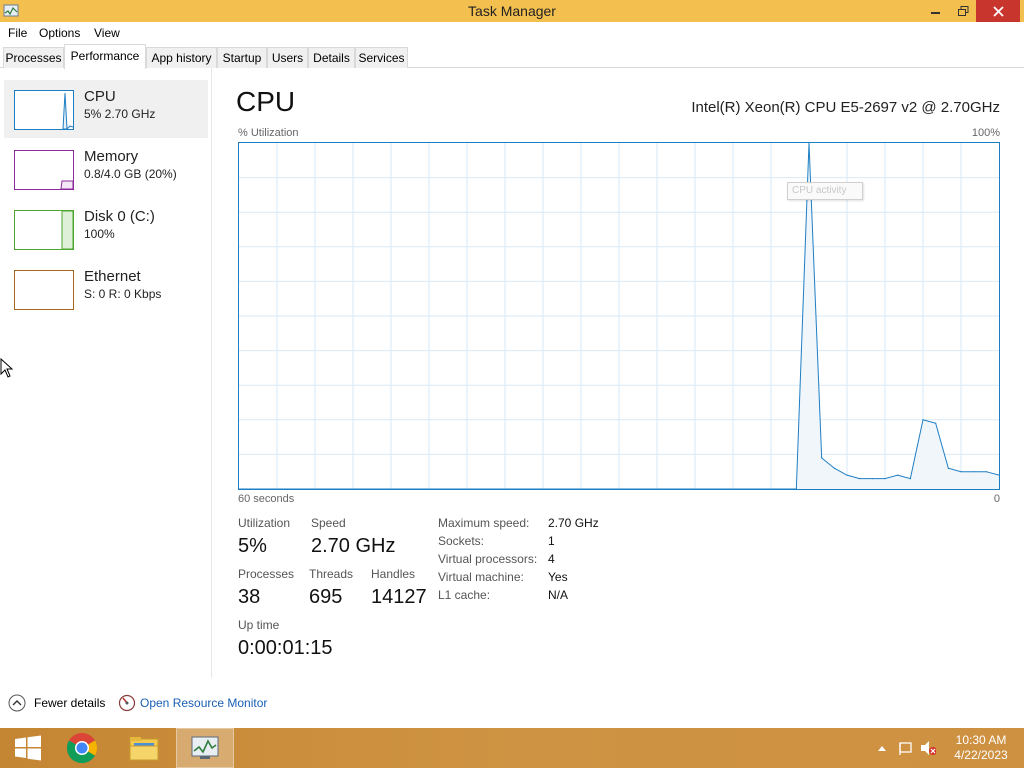 The height and width of the screenshot is (768, 1024). What do you see at coordinates (44, 170) in the screenshot?
I see `memory-thumbnail` at bounding box center [44, 170].